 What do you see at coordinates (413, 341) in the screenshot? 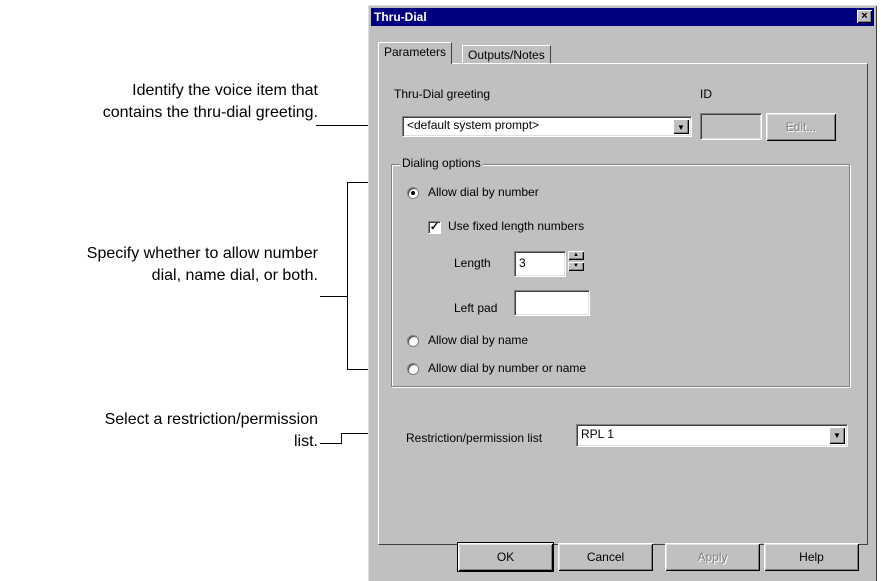
I see `radio-allow-name` at bounding box center [413, 341].